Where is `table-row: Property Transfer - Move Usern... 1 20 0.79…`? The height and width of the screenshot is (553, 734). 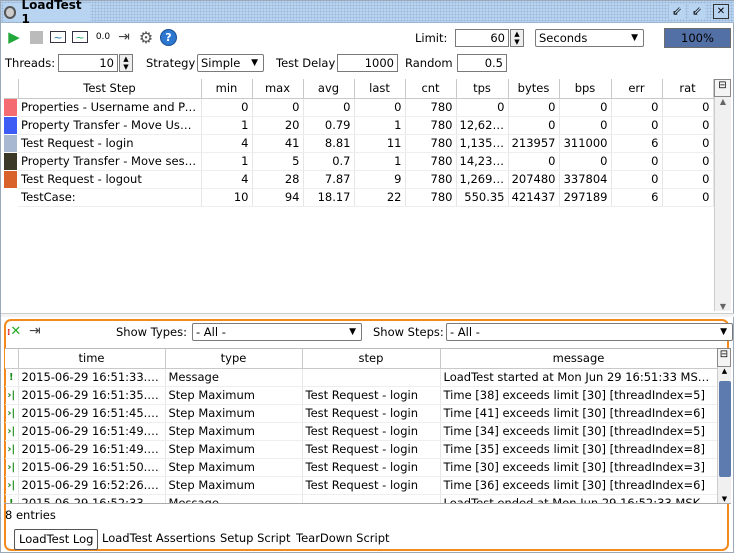 table-row: Property Transfer - Move Usern... 1 20 0.79… is located at coordinates (359, 125).